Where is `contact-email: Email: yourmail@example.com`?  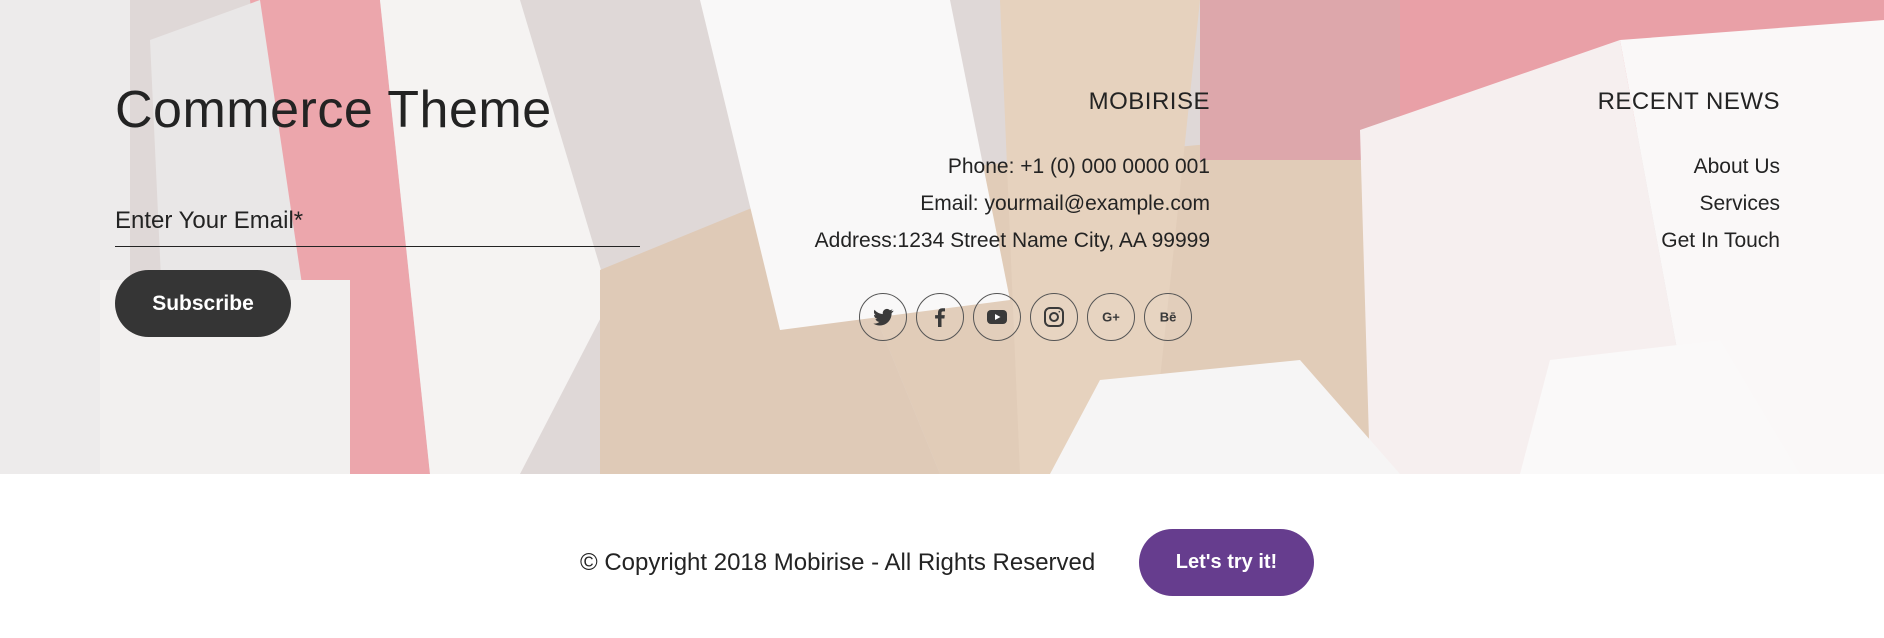
contact-email: Email: yourmail@example.com is located at coordinates (1065, 203).